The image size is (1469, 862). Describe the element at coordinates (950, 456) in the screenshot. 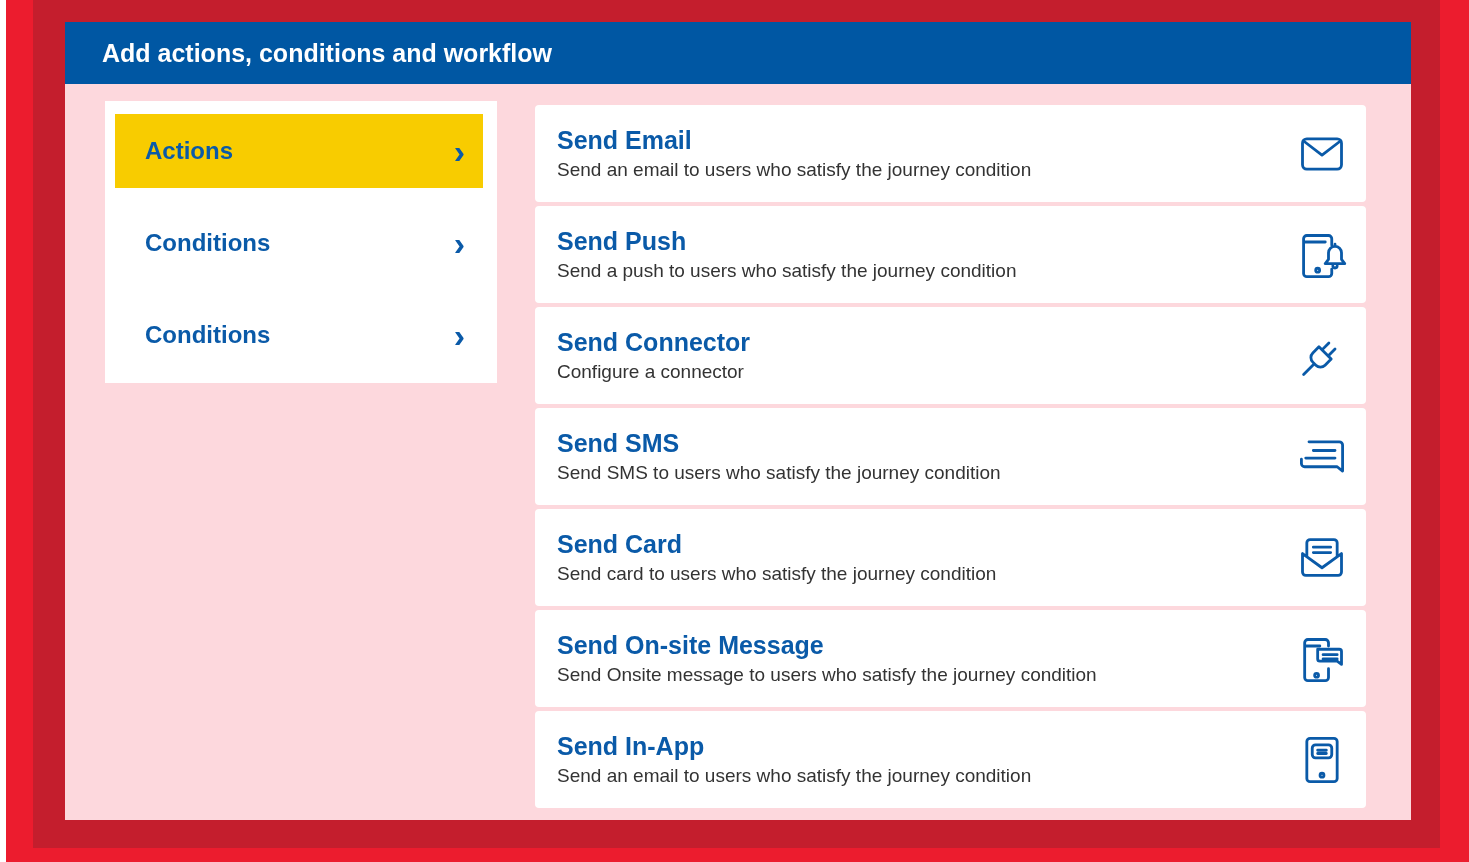

I see `action-card: Send SMS Send SMS to users who satisfy the journey condition` at that location.